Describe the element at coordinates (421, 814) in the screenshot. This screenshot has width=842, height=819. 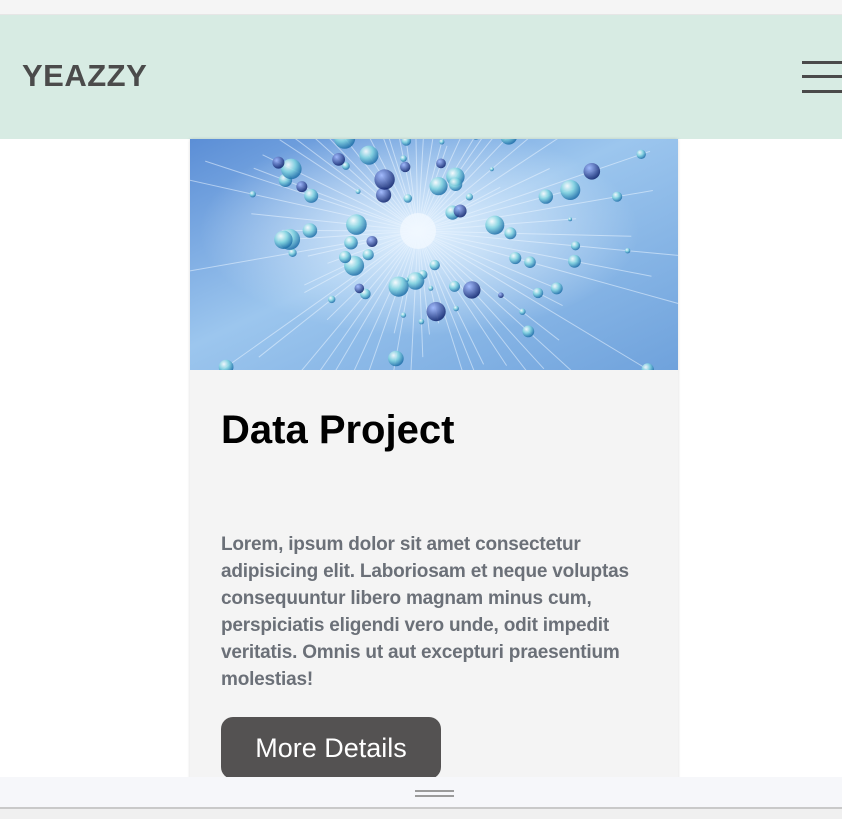
I see `bottom-strip` at that location.